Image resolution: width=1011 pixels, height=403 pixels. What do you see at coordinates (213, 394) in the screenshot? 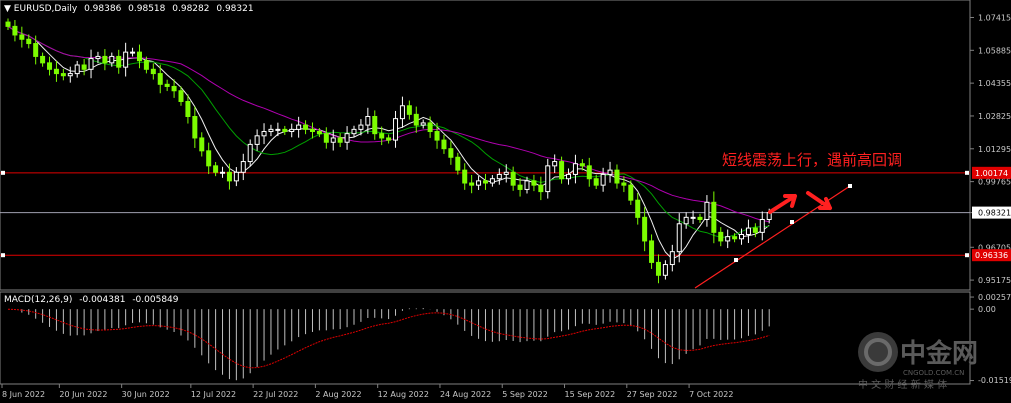
I see `date-label: 12 Jul 2022` at bounding box center [213, 394].